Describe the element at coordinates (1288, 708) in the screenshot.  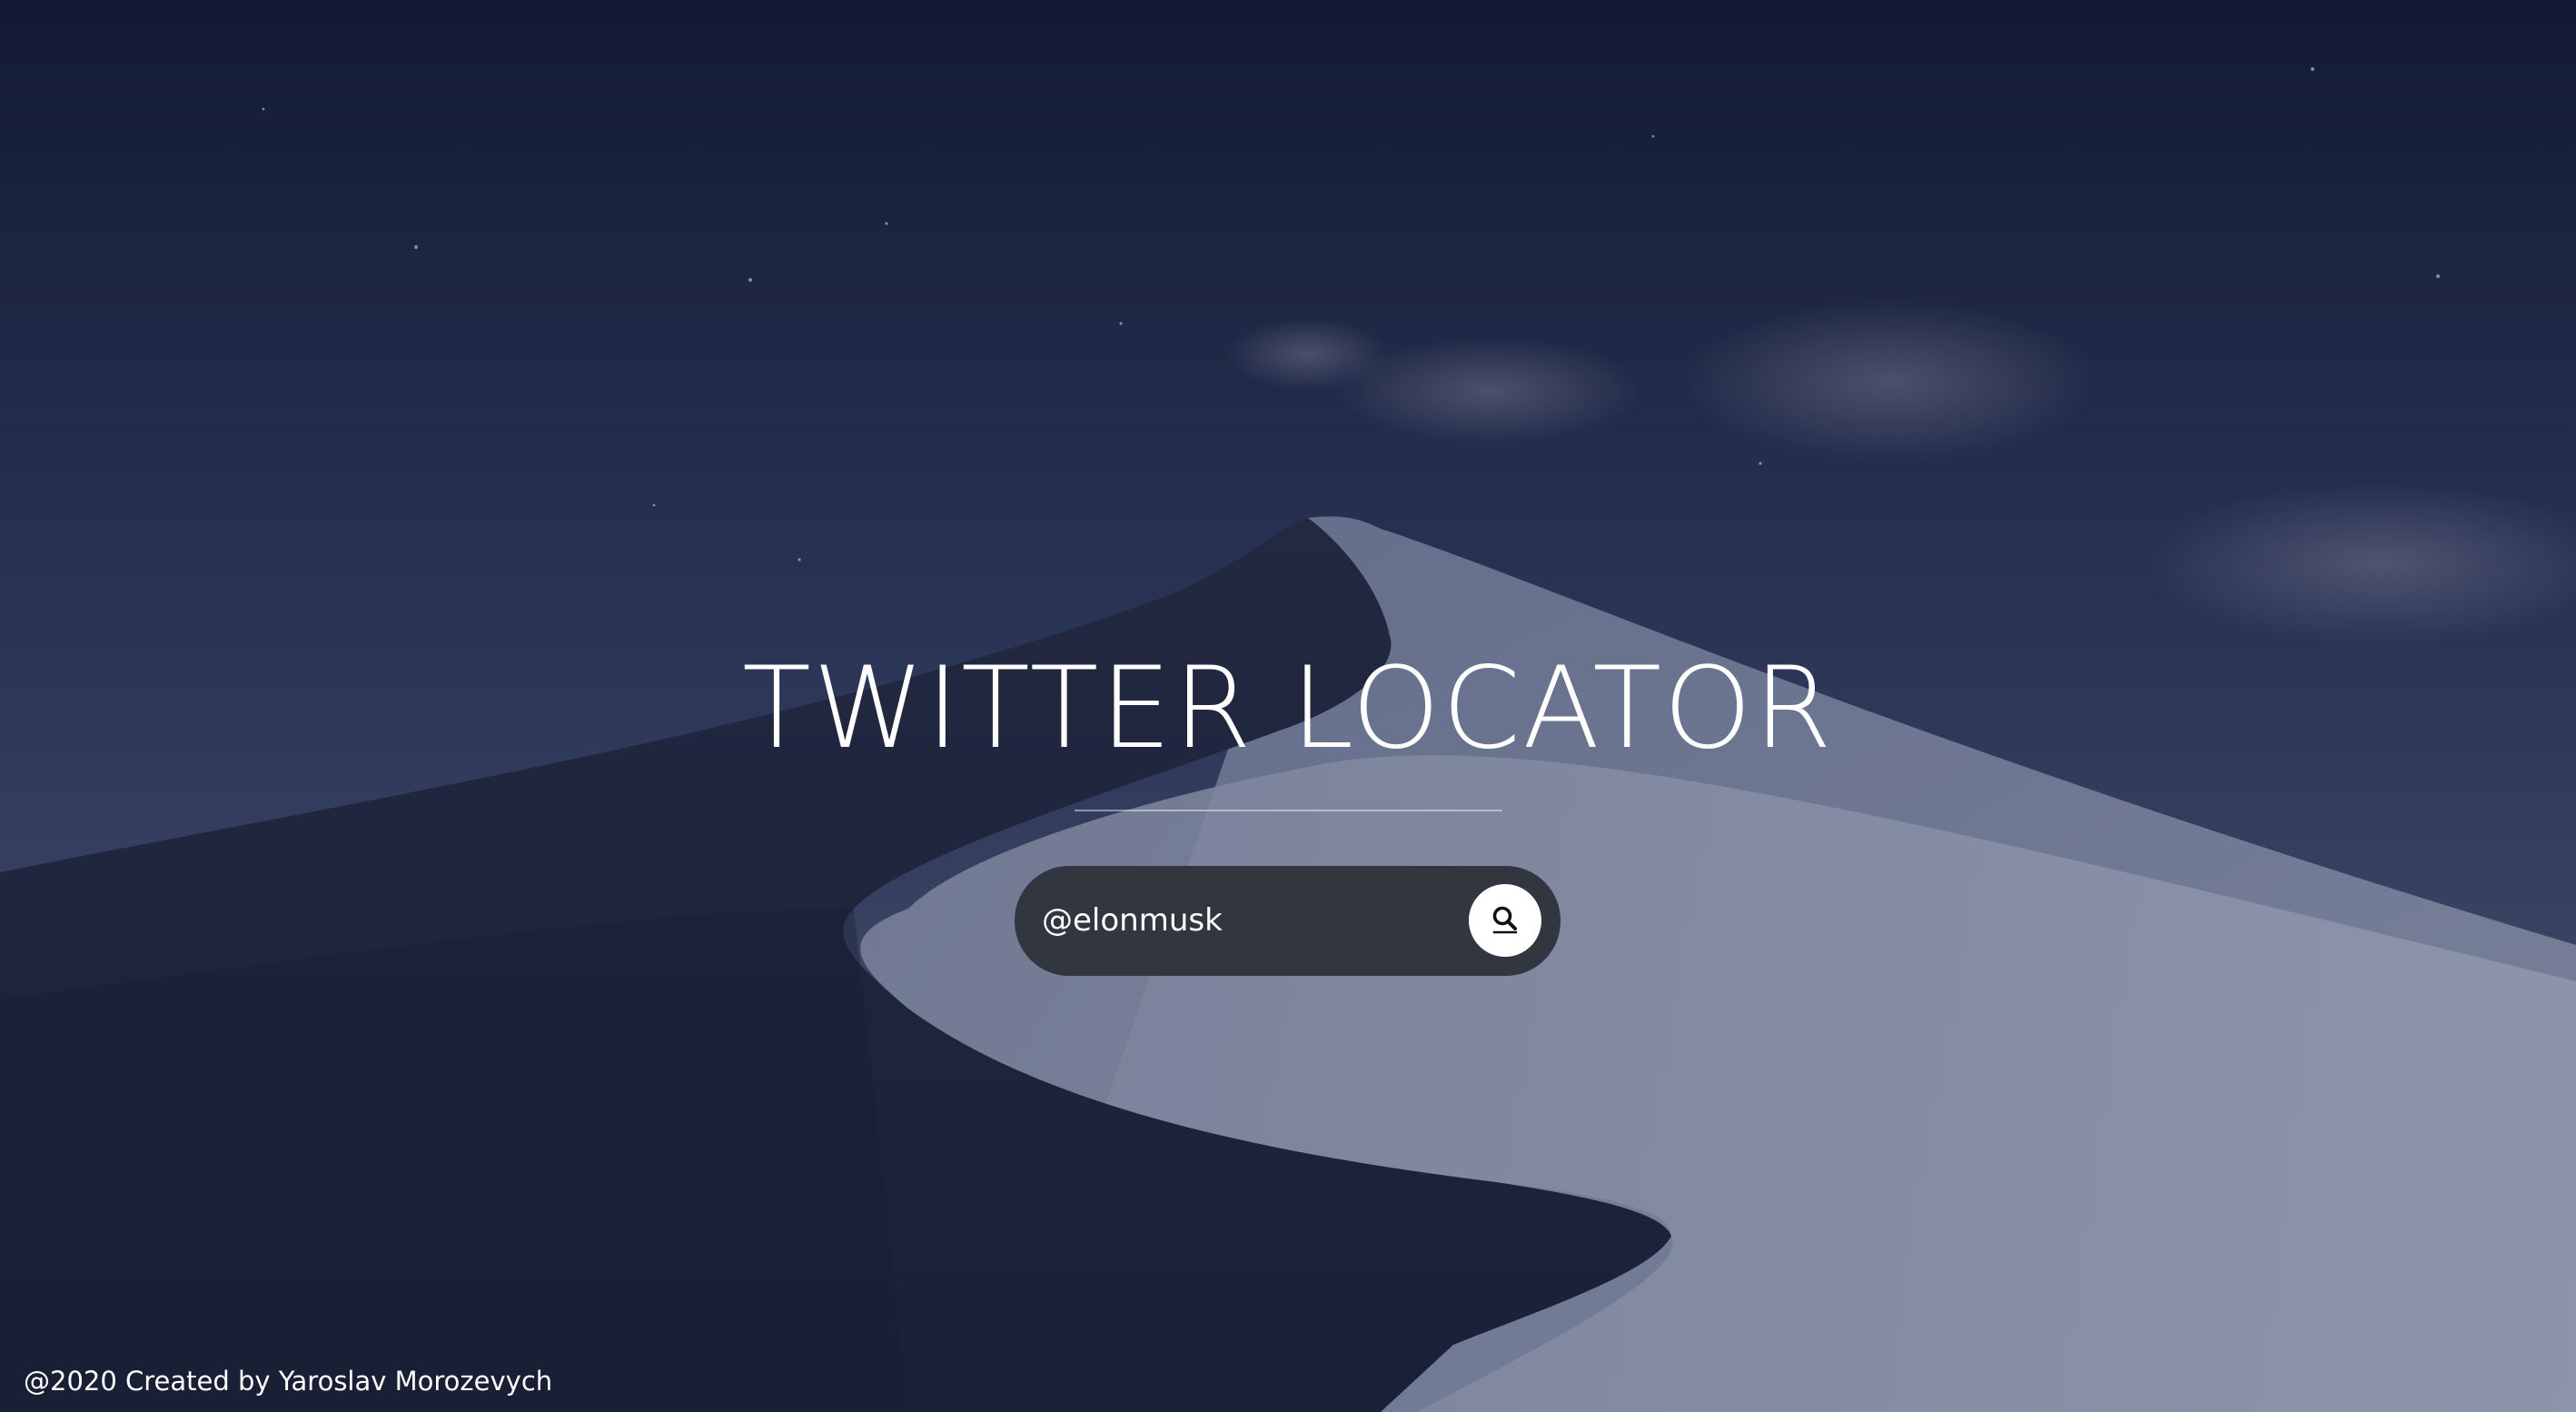
I see `page-title: TWITTER LOCATOR` at that location.